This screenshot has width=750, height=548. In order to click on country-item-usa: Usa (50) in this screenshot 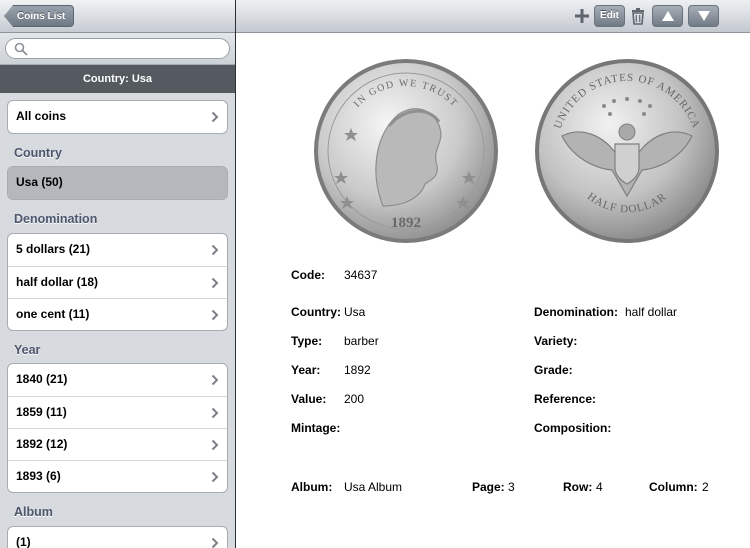, I will do `click(117, 183)`.